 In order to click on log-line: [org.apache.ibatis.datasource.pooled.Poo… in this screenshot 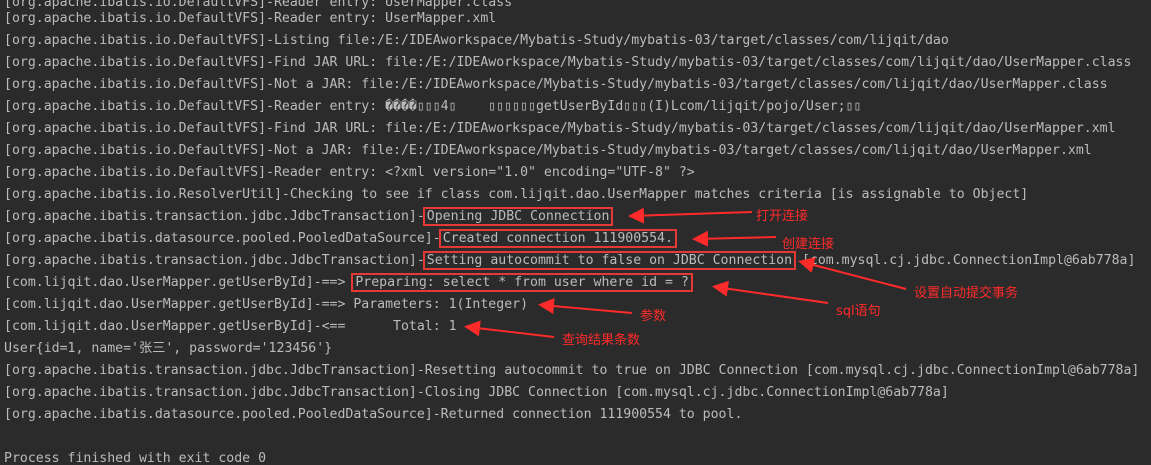, I will do `click(373, 414)`.